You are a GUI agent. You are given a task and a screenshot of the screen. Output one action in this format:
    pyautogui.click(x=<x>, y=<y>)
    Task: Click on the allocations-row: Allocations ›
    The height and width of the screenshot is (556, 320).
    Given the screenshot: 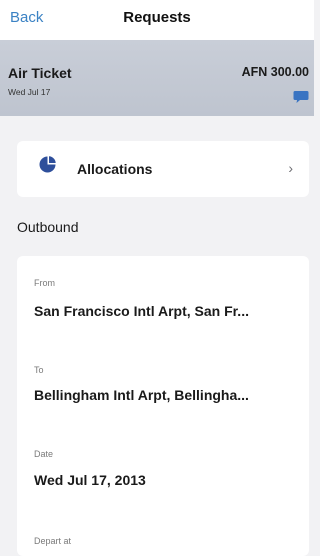 What is the action you would take?
    pyautogui.click(x=163, y=169)
    